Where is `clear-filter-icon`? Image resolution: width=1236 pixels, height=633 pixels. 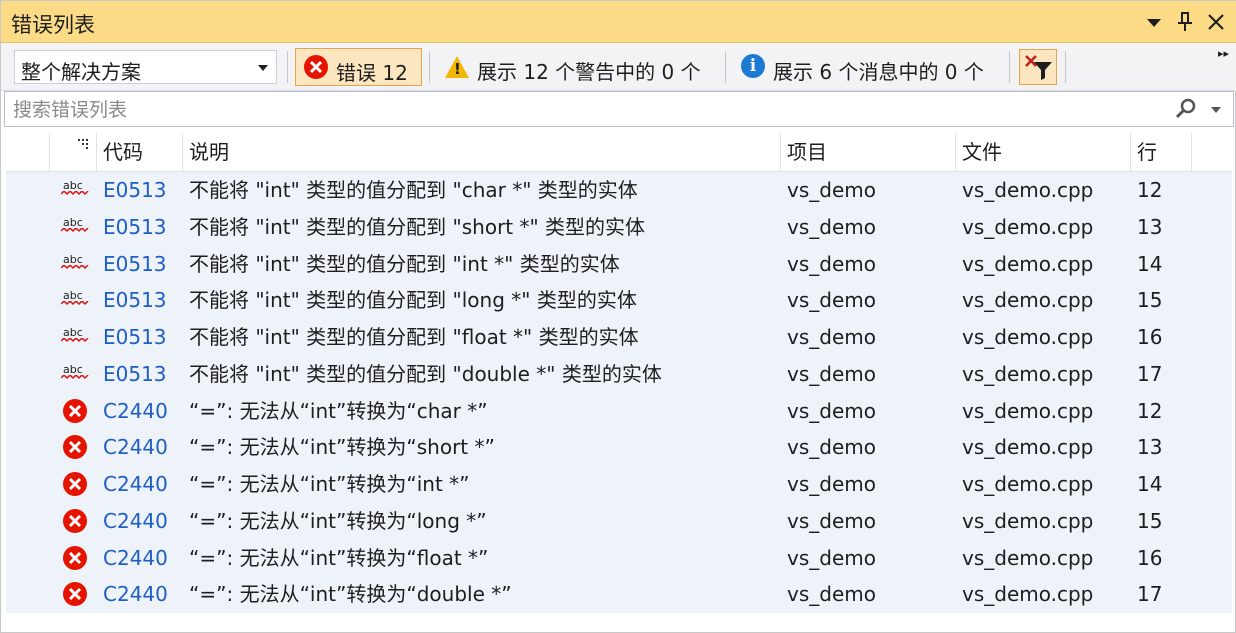
clear-filter-icon is located at coordinates (1038, 67).